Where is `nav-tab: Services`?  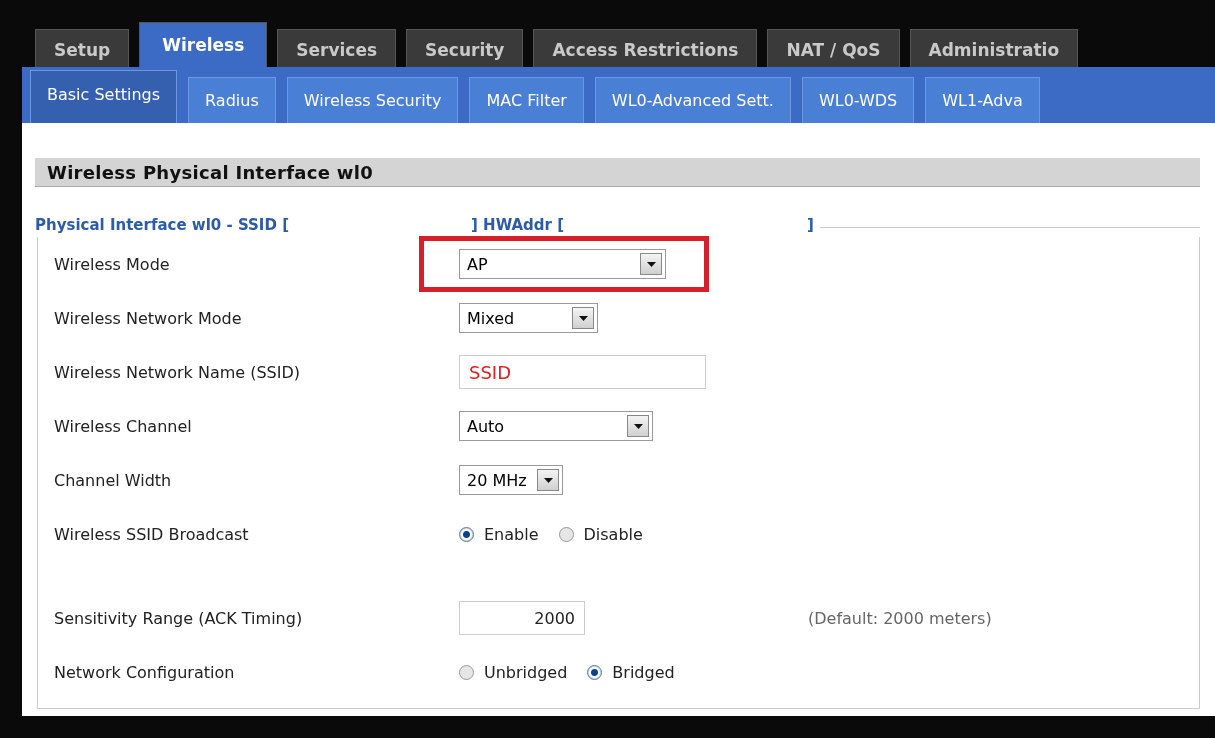
nav-tab: Services is located at coordinates (337, 48).